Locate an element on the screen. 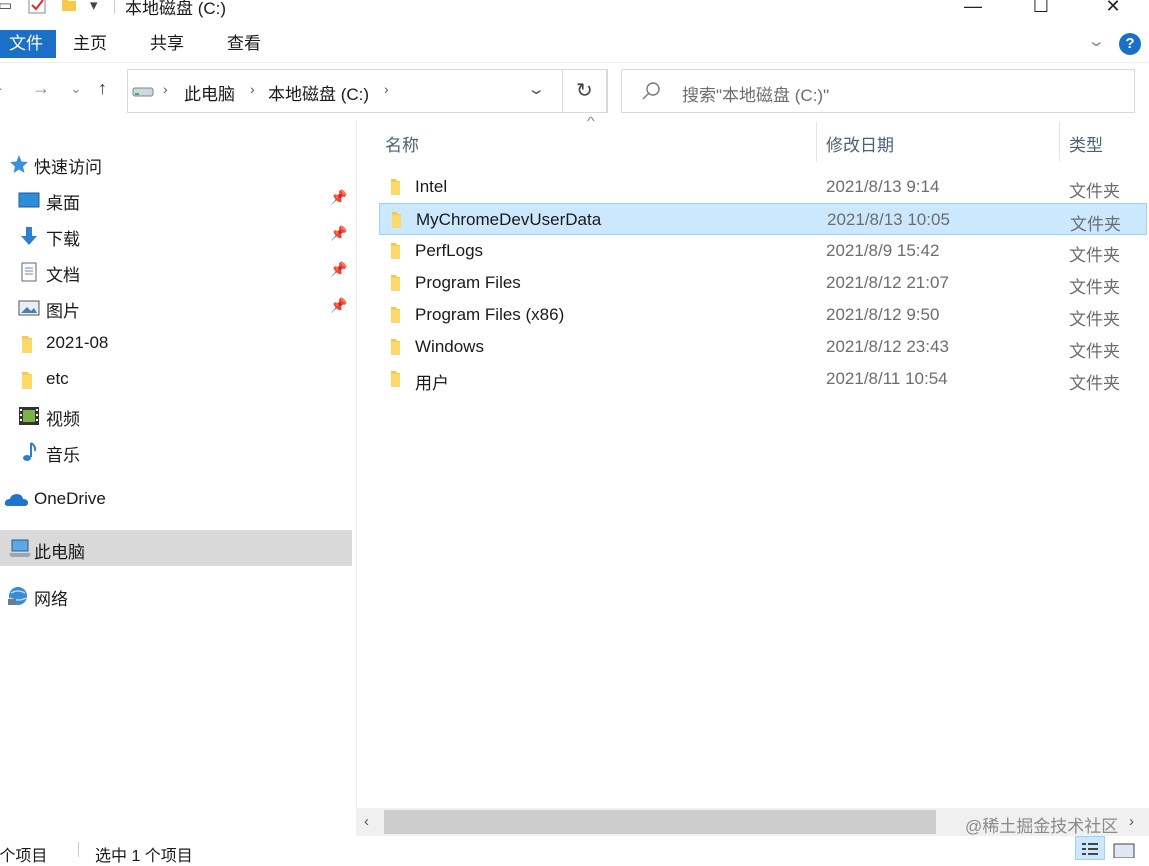 The width and height of the screenshot is (1149, 866). table-row: 用户 2021/8/11 10:54 文件夹 is located at coordinates (763, 379).